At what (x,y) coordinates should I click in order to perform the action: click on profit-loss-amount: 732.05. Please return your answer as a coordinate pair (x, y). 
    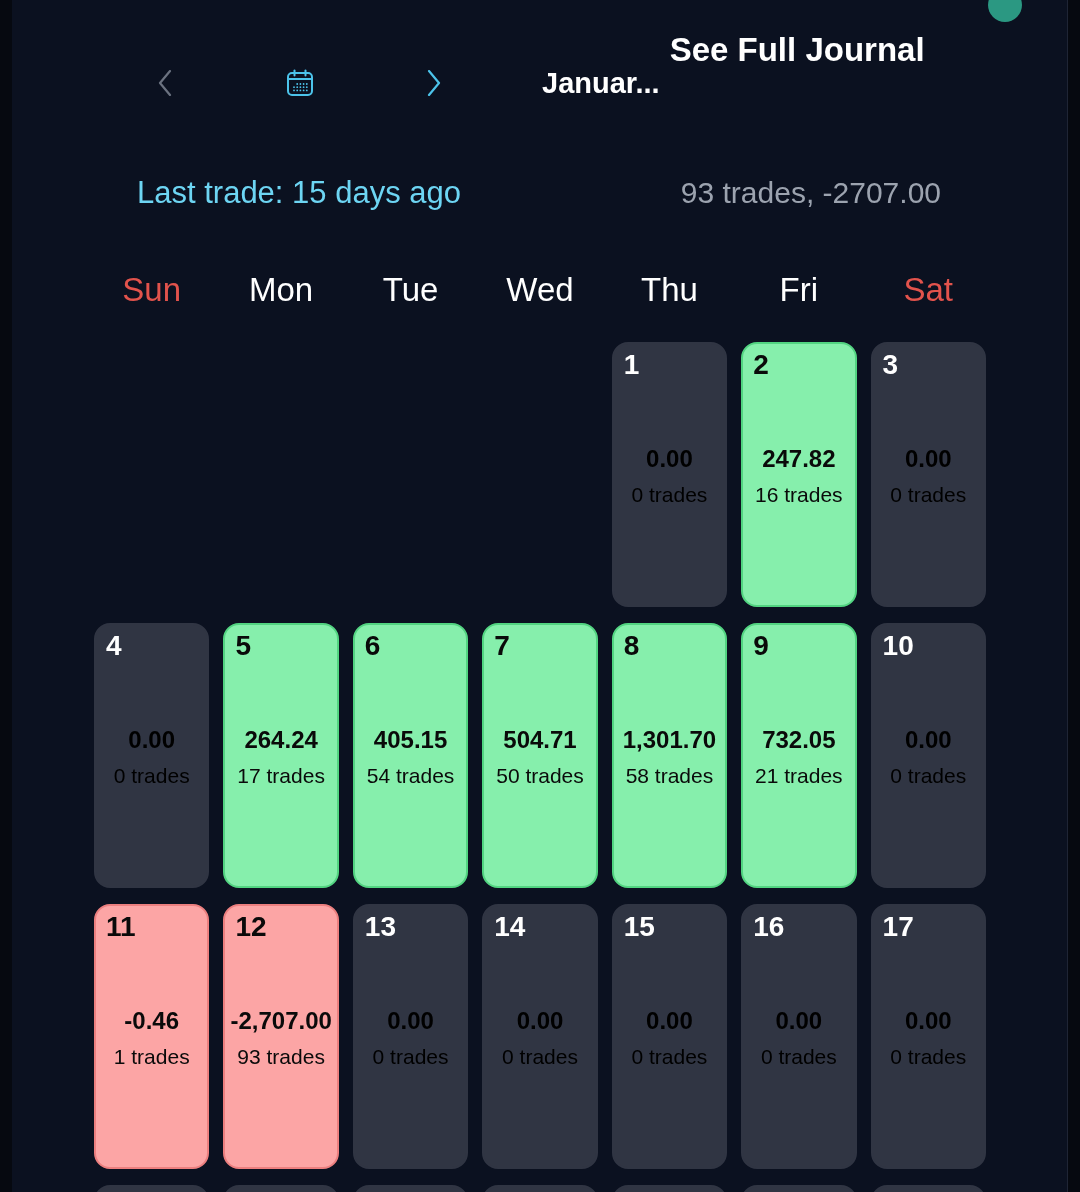
    Looking at the image, I should click on (799, 740).